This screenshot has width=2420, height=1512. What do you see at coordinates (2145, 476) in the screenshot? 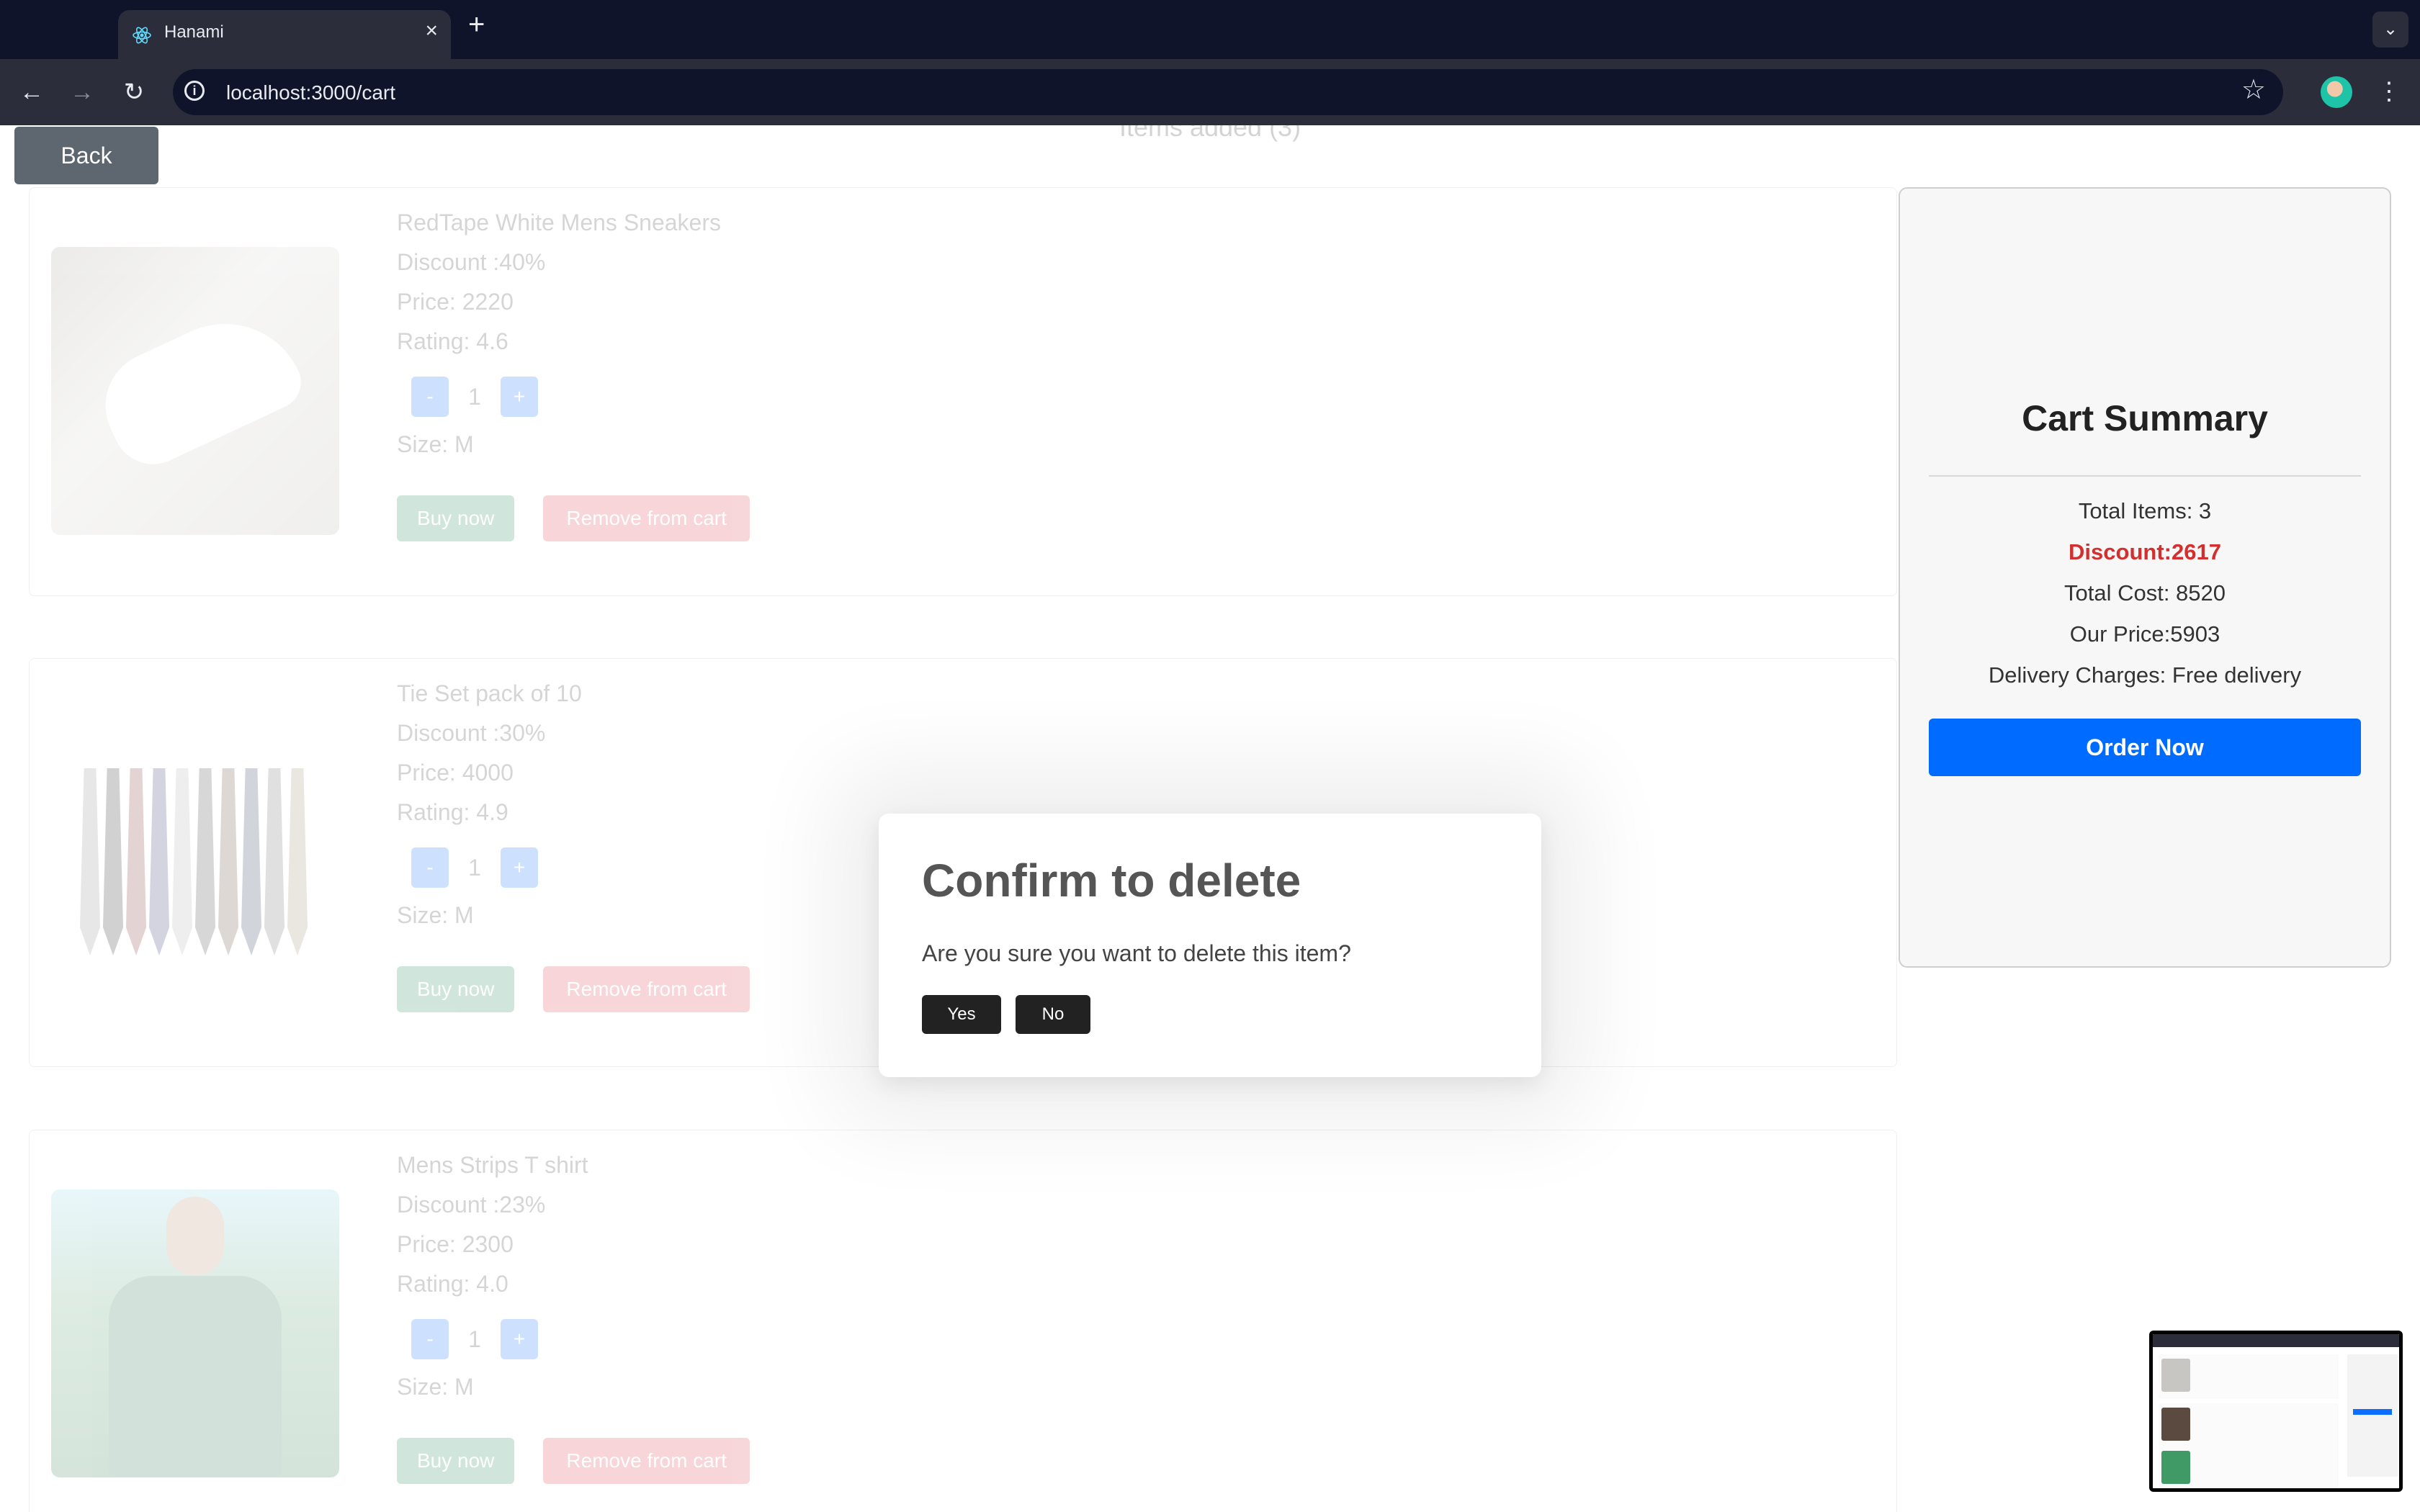
I see `summary-divider` at bounding box center [2145, 476].